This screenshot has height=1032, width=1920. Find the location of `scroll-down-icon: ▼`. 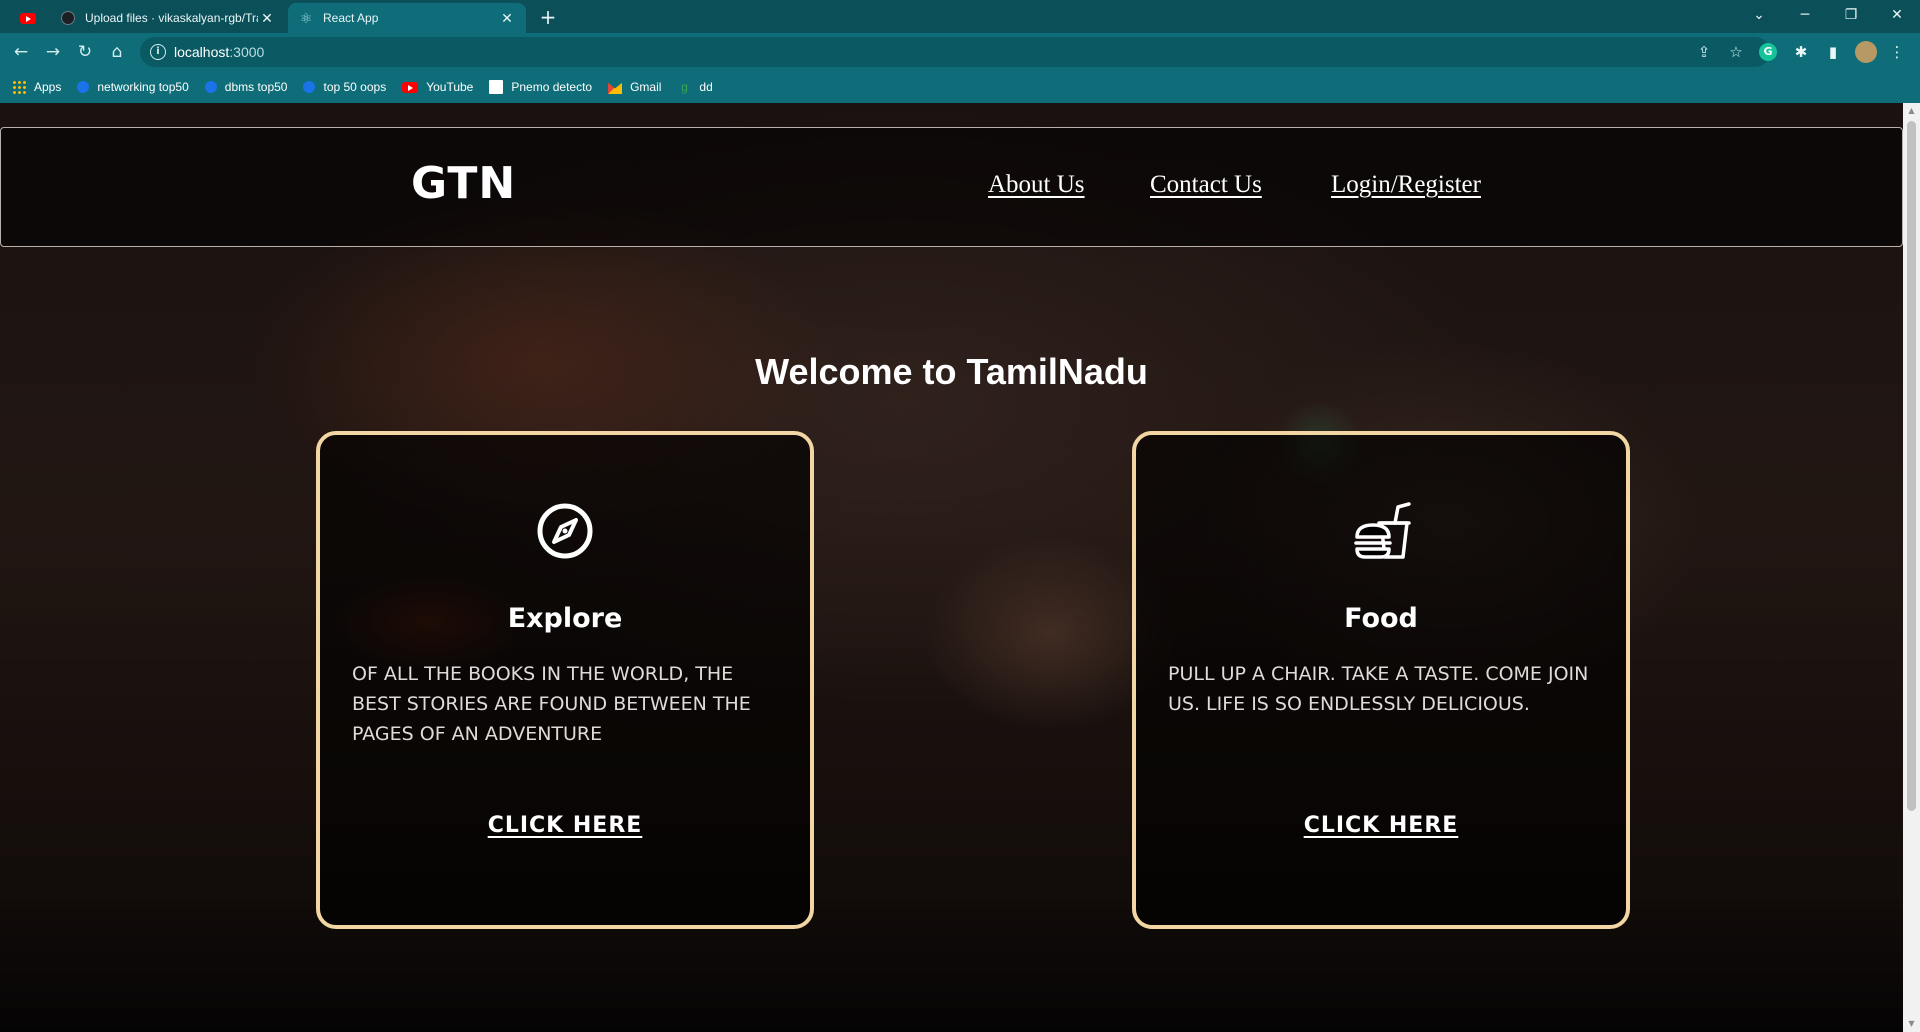

scroll-down-icon: ▼ is located at coordinates (1911, 1024).